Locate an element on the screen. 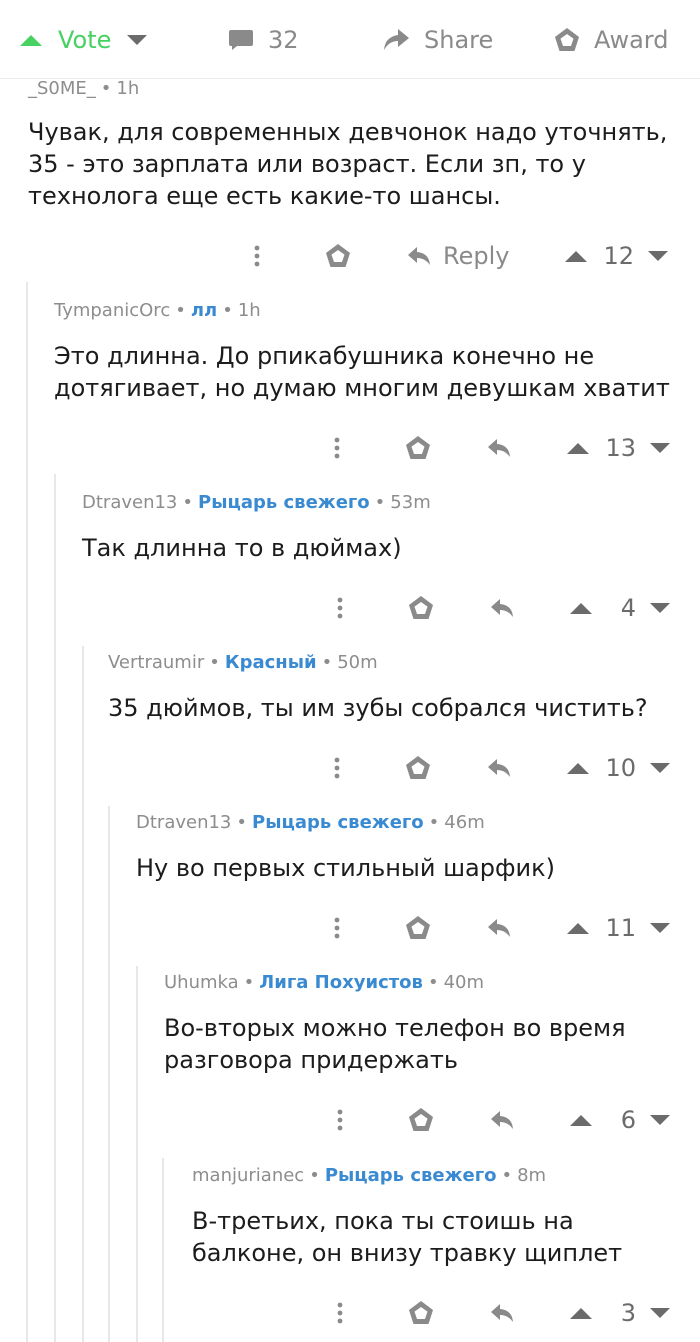  comment-author: _S0ME_ is located at coordinates (62, 88).